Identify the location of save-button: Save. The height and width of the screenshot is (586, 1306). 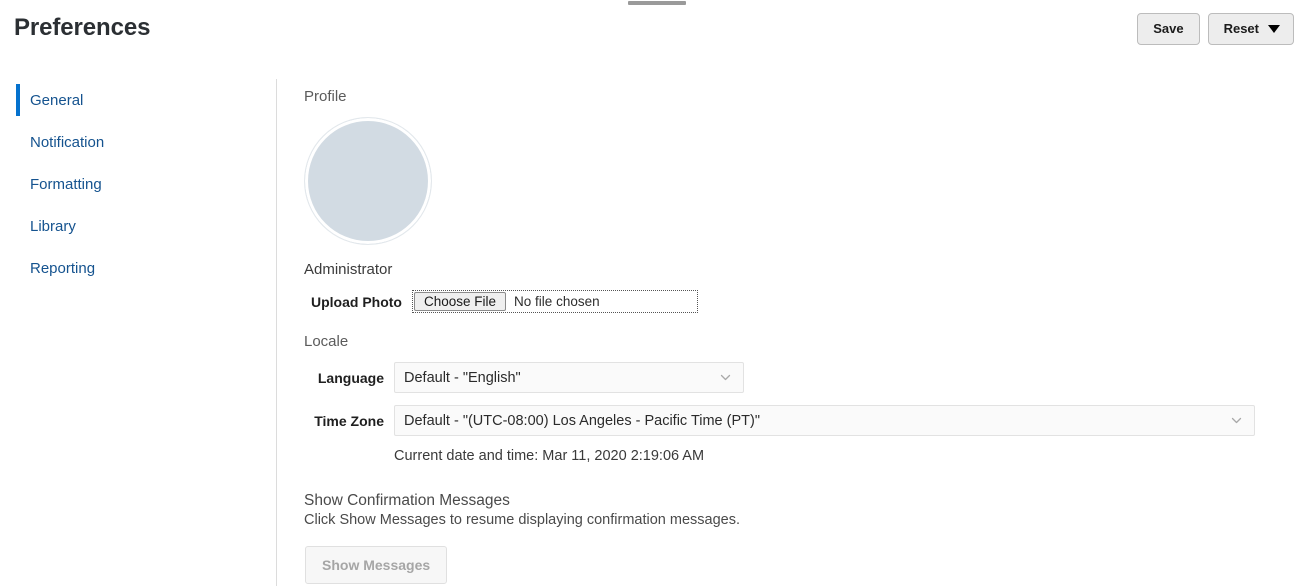
(1168, 29).